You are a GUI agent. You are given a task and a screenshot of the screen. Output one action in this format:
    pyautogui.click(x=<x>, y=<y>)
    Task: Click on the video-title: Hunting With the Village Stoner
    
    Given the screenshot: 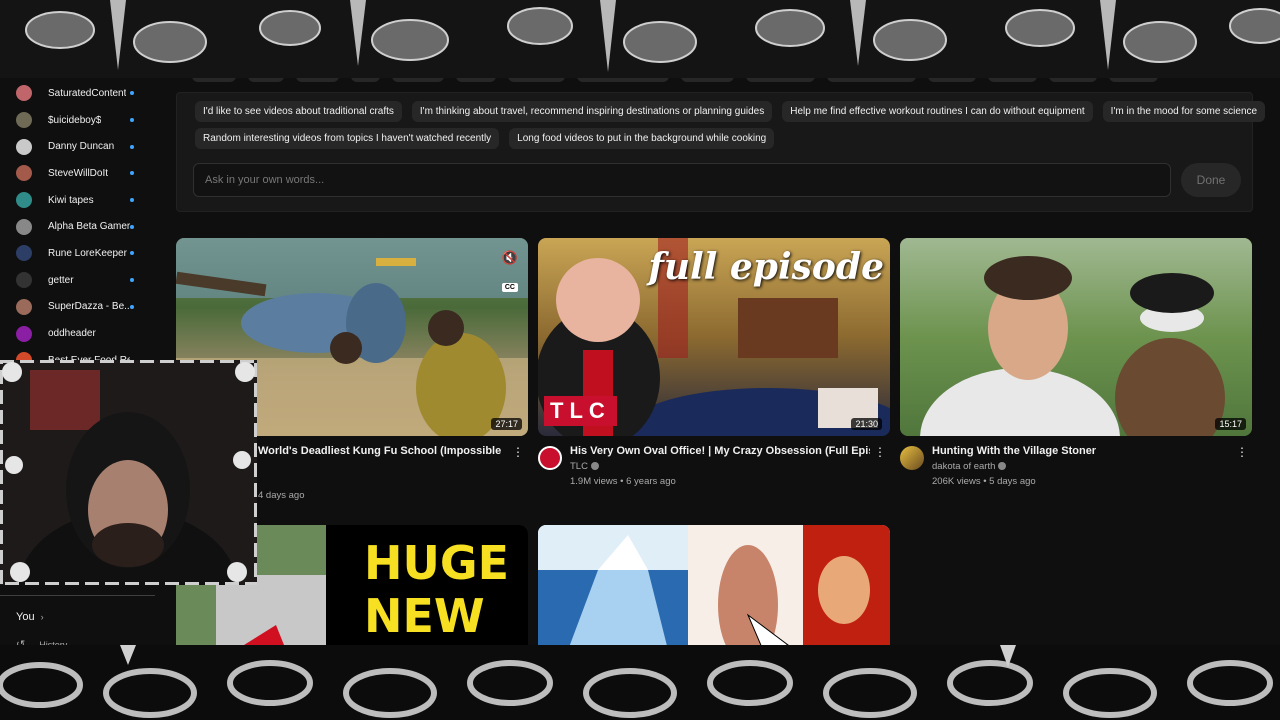 What is the action you would take?
    pyautogui.click(x=1082, y=451)
    